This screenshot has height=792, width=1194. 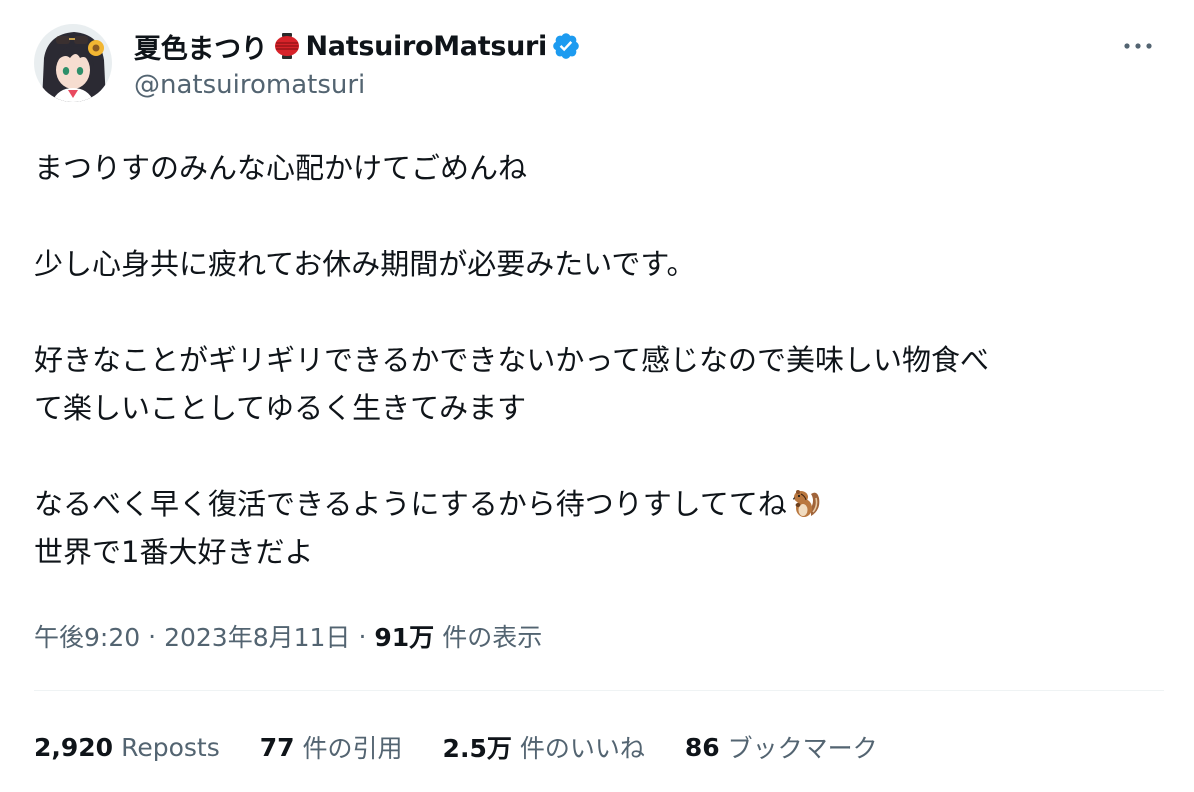 I want to click on display-name: 夏色まつり, so click(x=201, y=49).